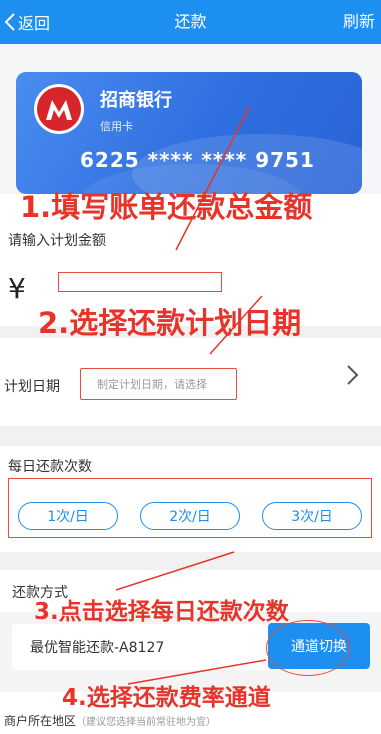  I want to click on method-value: 最优智能还款-A8127, so click(97, 648).